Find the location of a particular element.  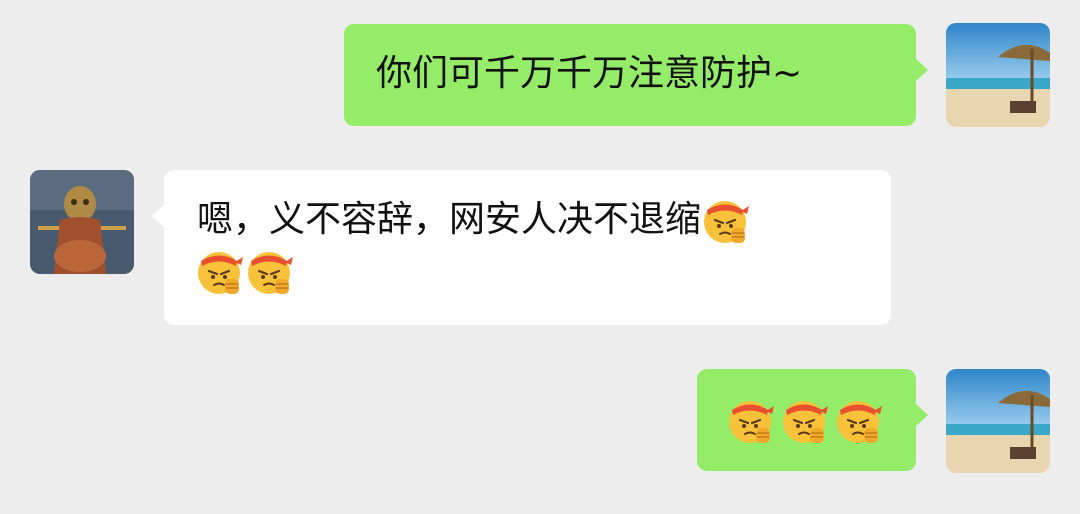

message-text: 你们可千万千万注意防护~ is located at coordinates (589, 73).